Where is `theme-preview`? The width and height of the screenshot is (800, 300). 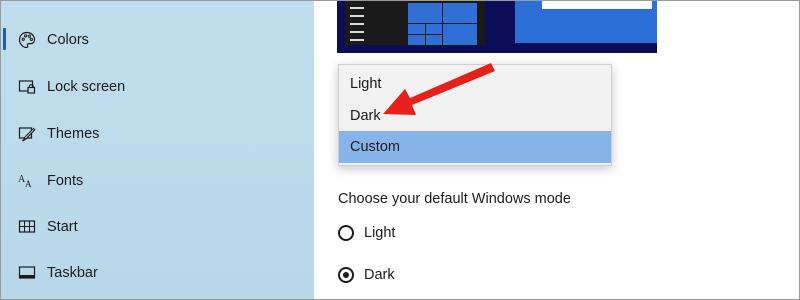 theme-preview is located at coordinates (497, 27).